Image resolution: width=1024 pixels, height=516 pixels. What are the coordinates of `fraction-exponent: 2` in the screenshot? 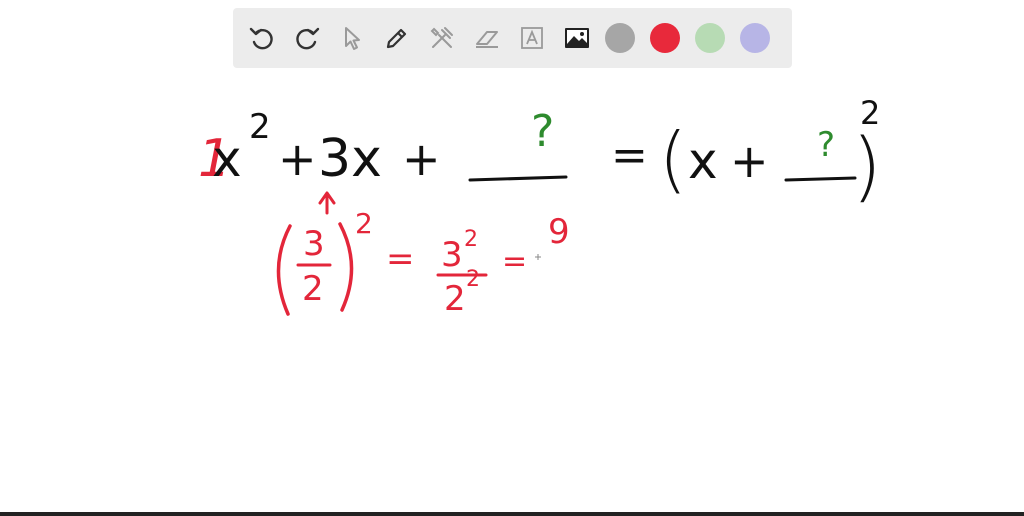 It's located at (364, 223).